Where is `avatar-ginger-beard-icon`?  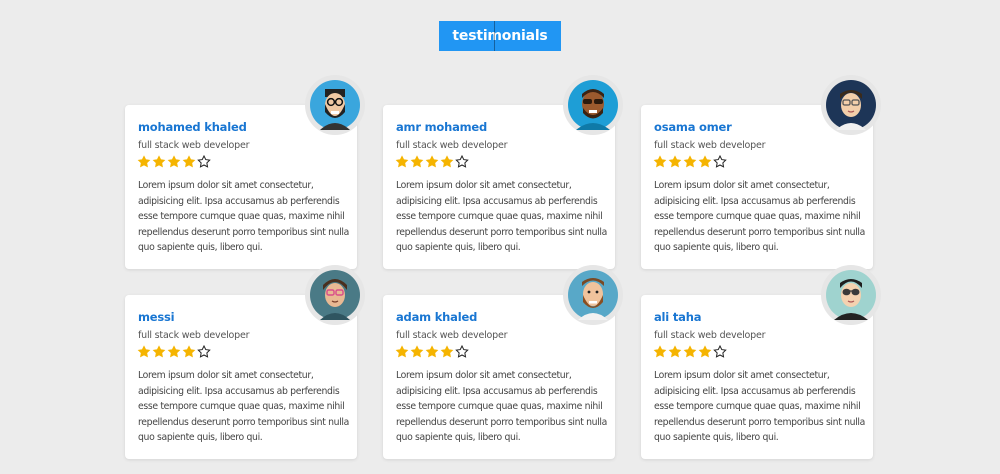 avatar-ginger-beard-icon is located at coordinates (593, 295).